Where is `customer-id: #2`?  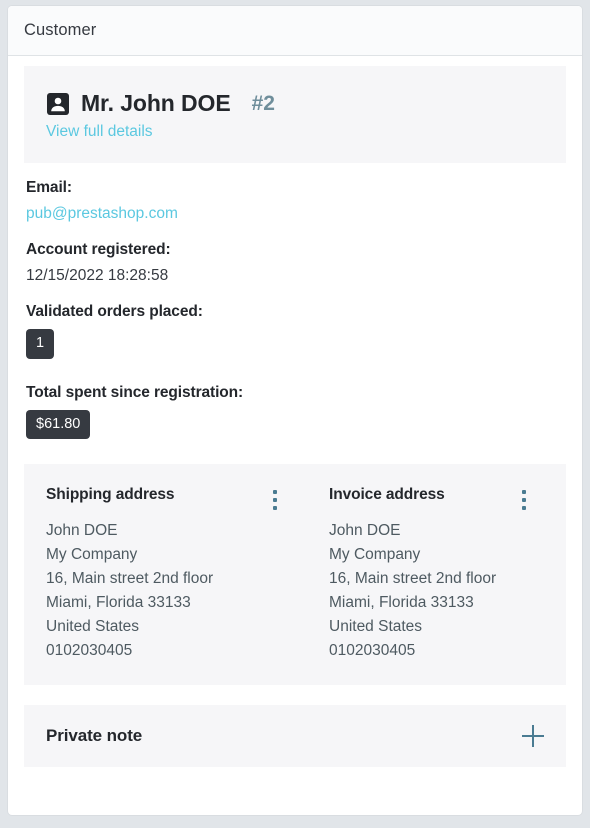 customer-id: #2 is located at coordinates (263, 103).